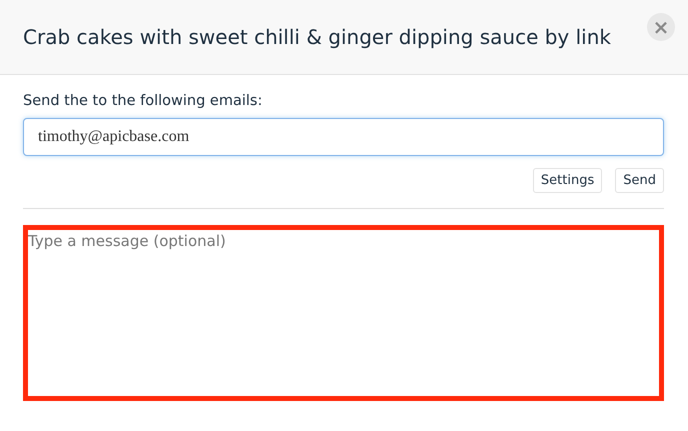  Describe the element at coordinates (317, 37) in the screenshot. I see `dialog-title: Crab cakes with sweet chilli & ginger dipping sauce by link` at that location.